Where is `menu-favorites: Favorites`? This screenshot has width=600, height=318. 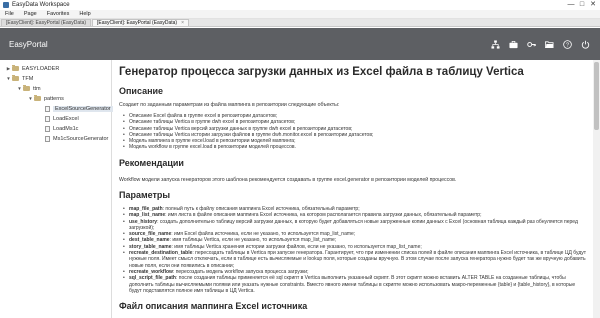
menu-favorites: Favorites is located at coordinates (58, 14).